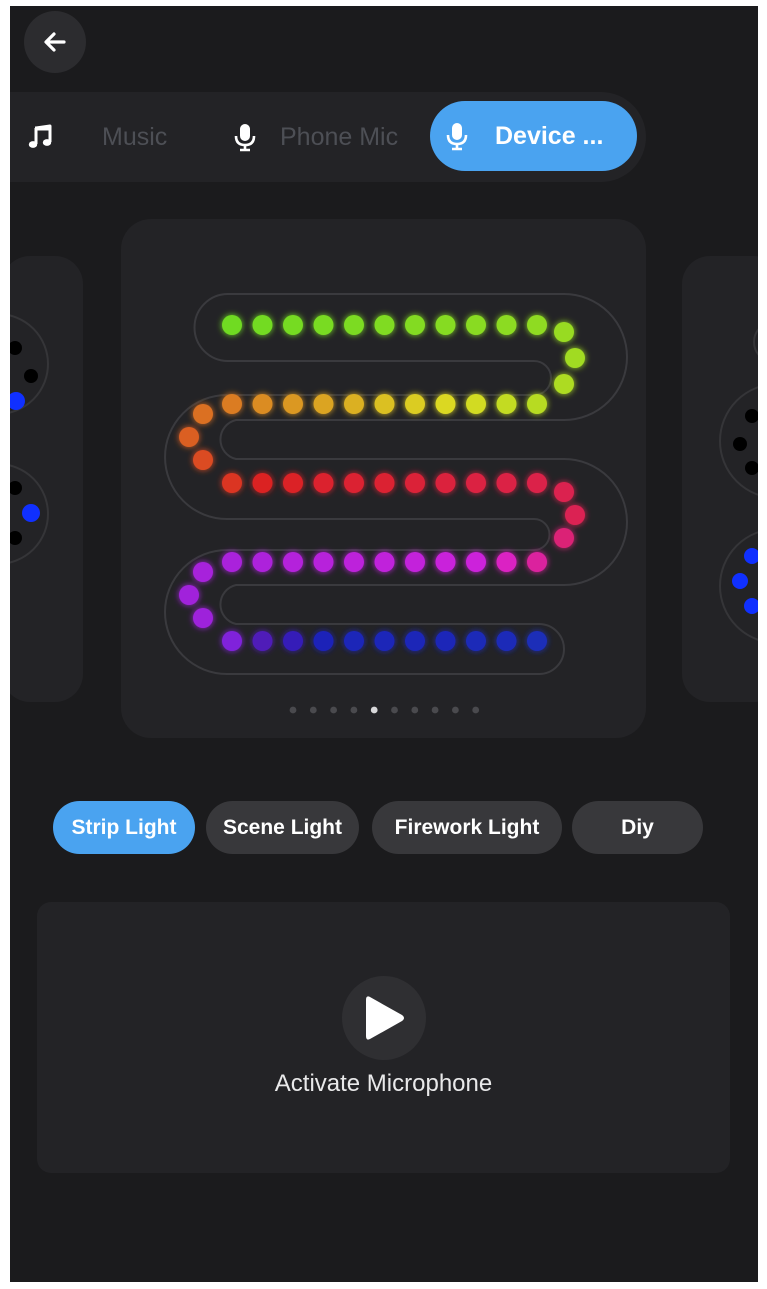 The height and width of the screenshot is (1289, 767). I want to click on tab-phone-mic: Phone Mic, so click(315, 137).